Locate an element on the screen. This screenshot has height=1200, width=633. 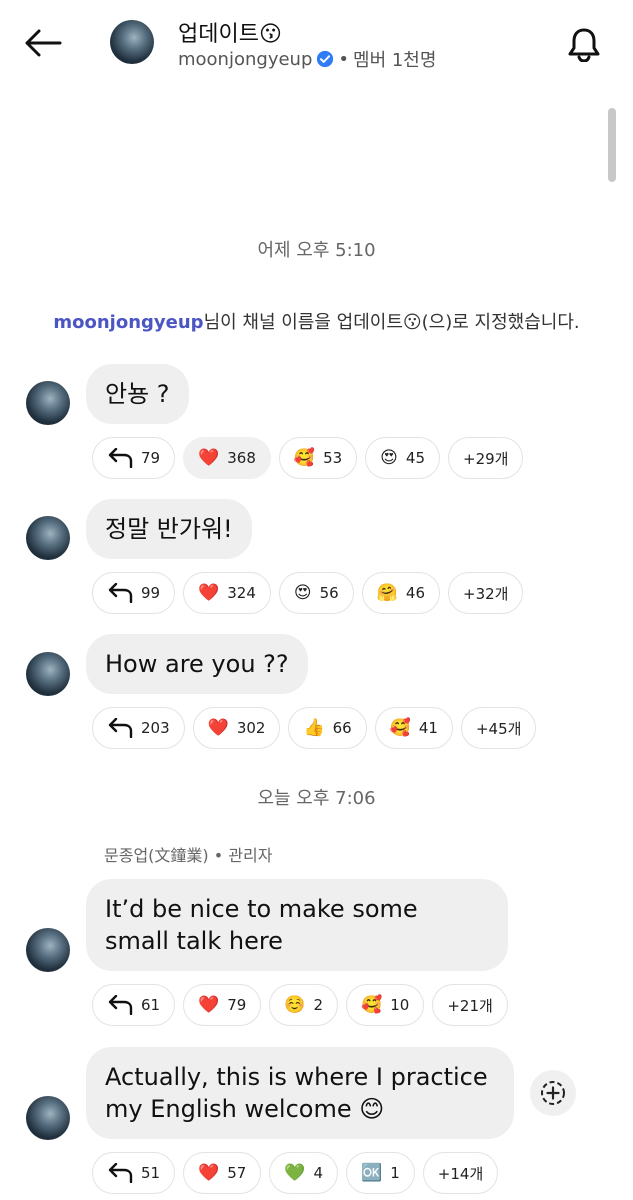
reaction-bar: 99 ❤️ 324 😍 56 🤗 46 +32개 is located at coordinates (308, 593).